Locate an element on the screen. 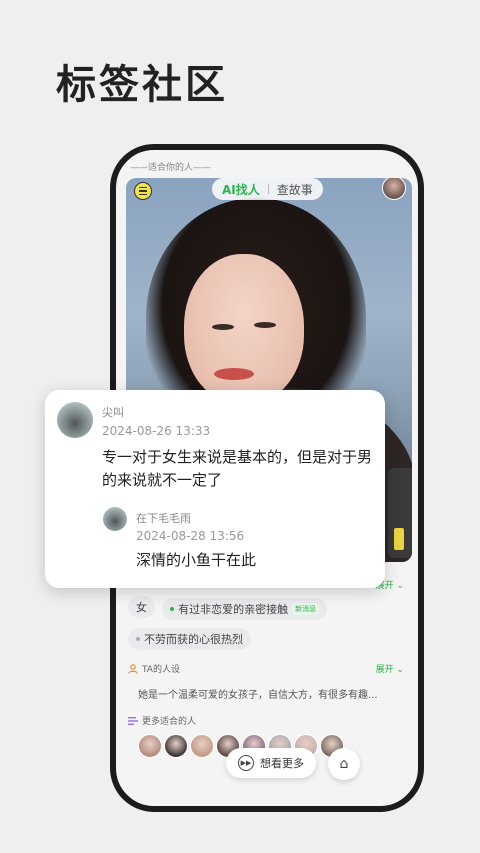 Image resolution: width=480 pixels, height=853 pixels. person-icon is located at coordinates (133, 668).